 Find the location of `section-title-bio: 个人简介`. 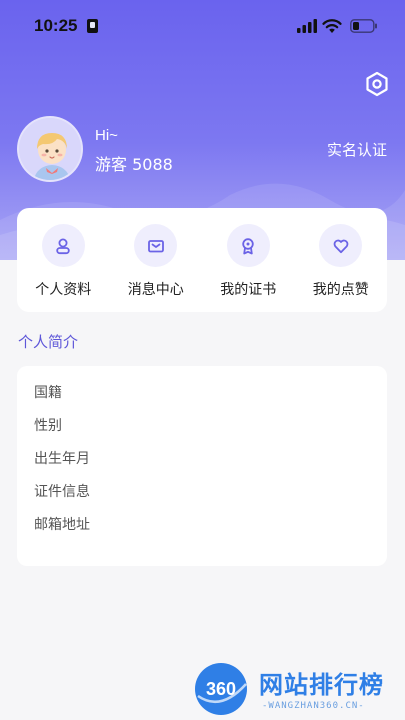

section-title-bio: 个人简介 is located at coordinates (48, 342).